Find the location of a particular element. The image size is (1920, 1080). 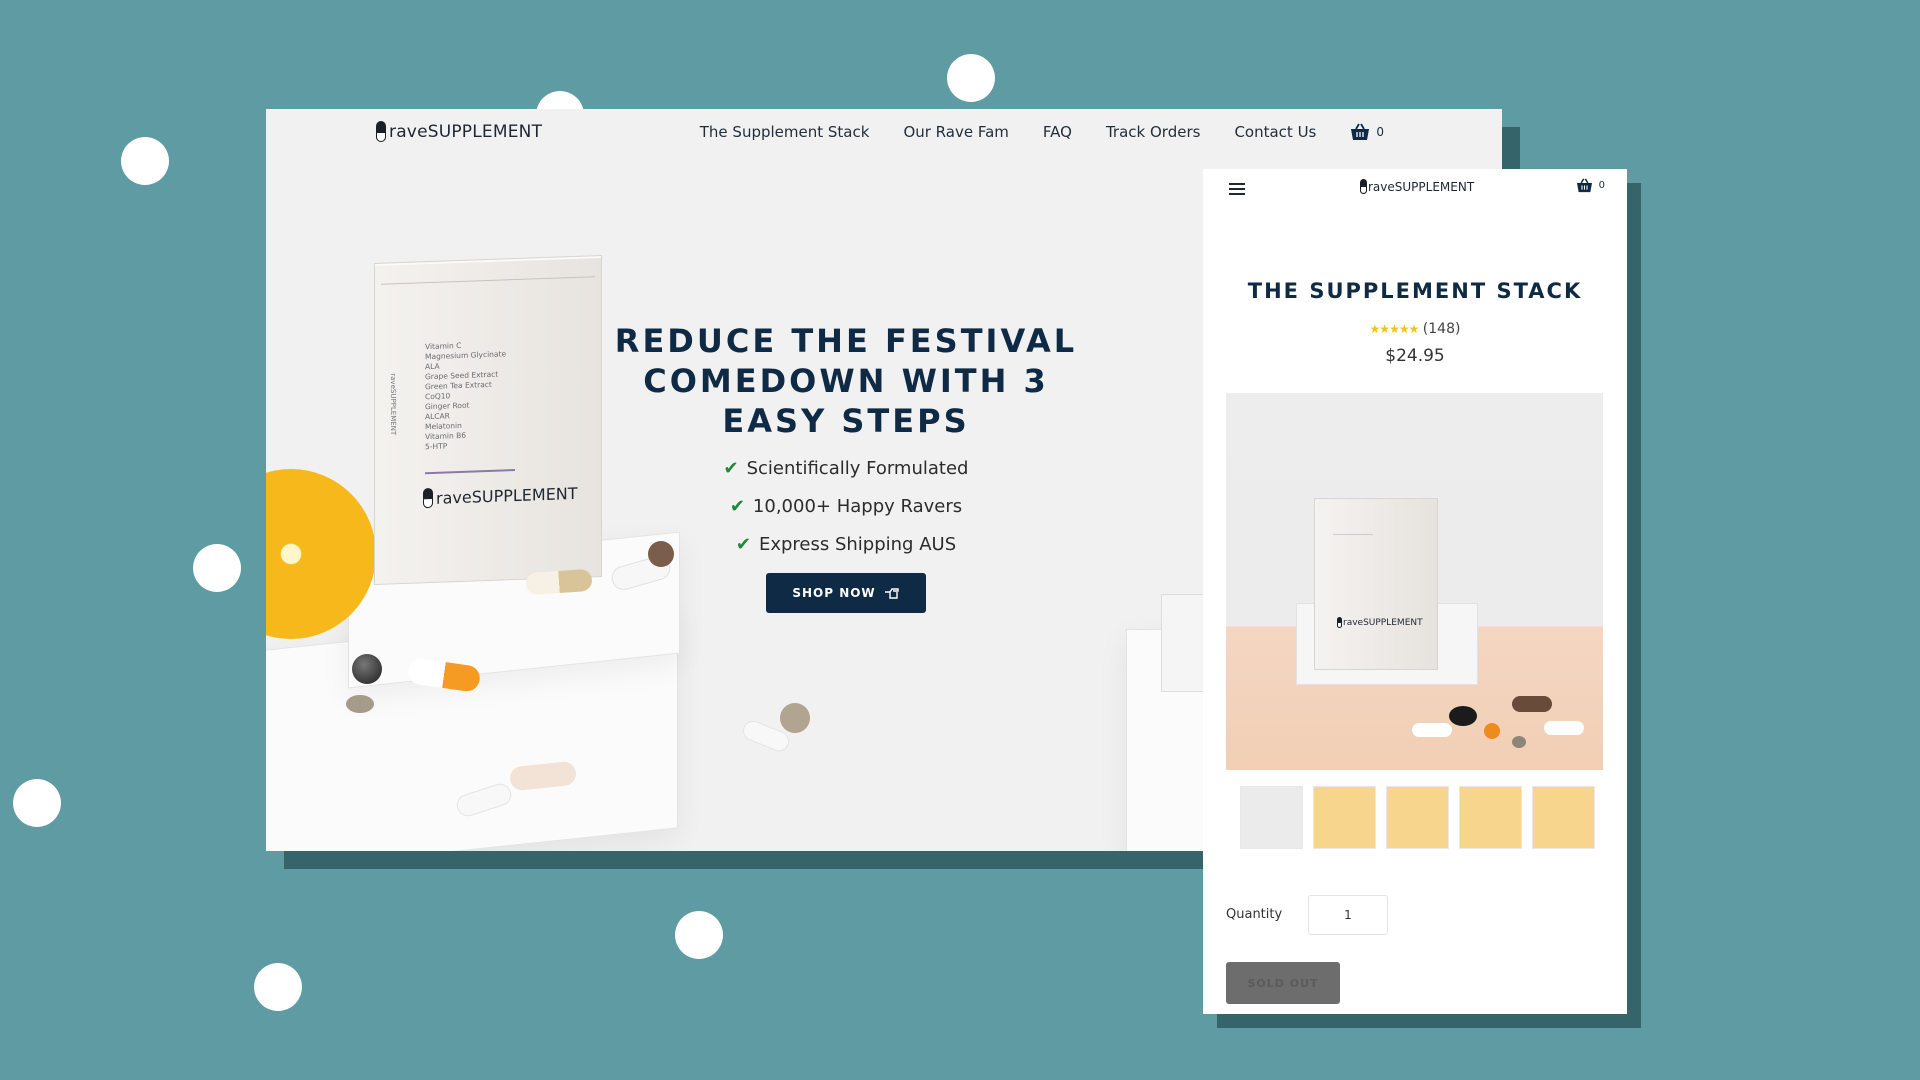

rating-stars-icon: ★★★★★ is located at coordinates (1394, 329).